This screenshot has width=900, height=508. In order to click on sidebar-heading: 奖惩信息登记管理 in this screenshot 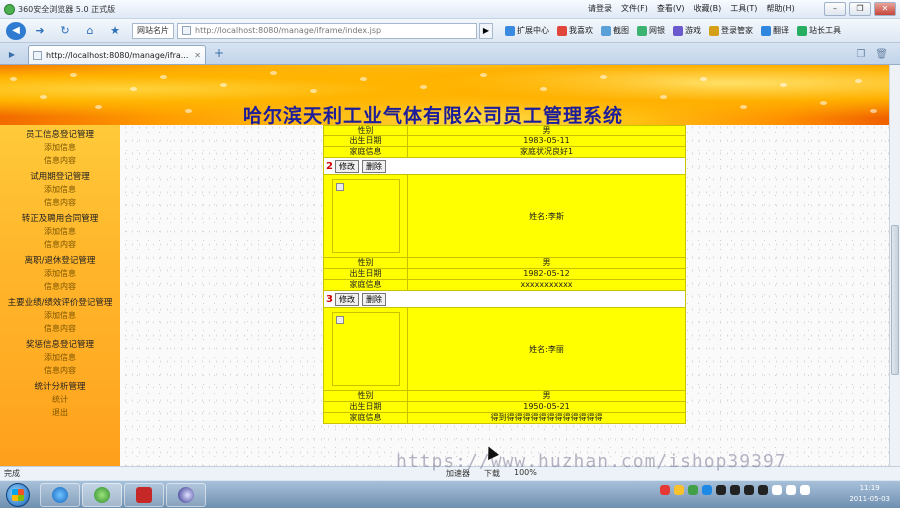, I will do `click(59, 345)`.